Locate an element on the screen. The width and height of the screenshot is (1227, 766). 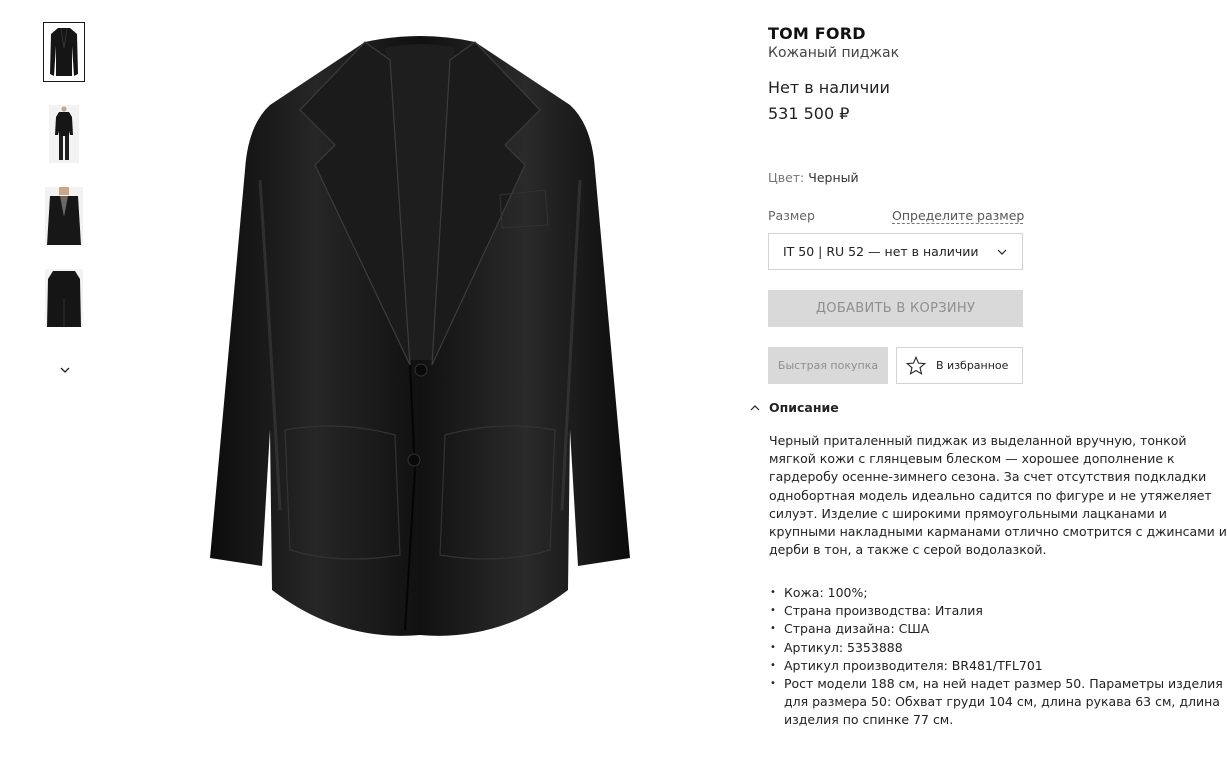
description-toggle: Описание is located at coordinates (793, 407).